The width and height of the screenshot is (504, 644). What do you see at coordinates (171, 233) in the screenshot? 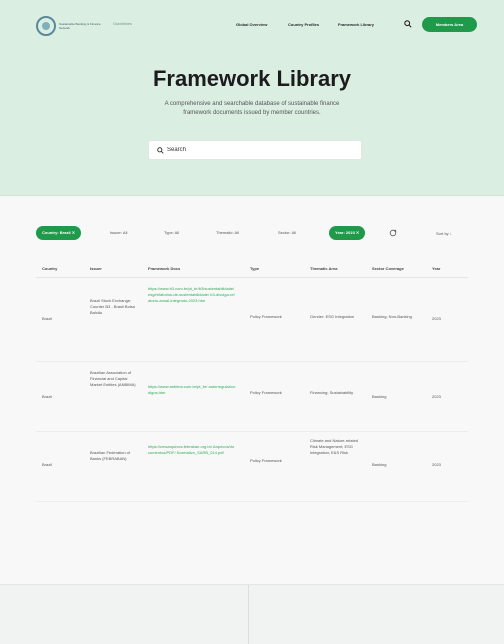
I see `filter-type: Type: All` at bounding box center [171, 233].